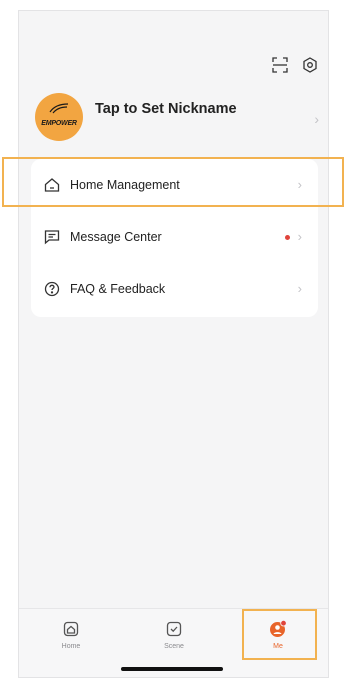 Image resolution: width=346 pixels, height=682 pixels. I want to click on unread-badge, so click(287, 237).